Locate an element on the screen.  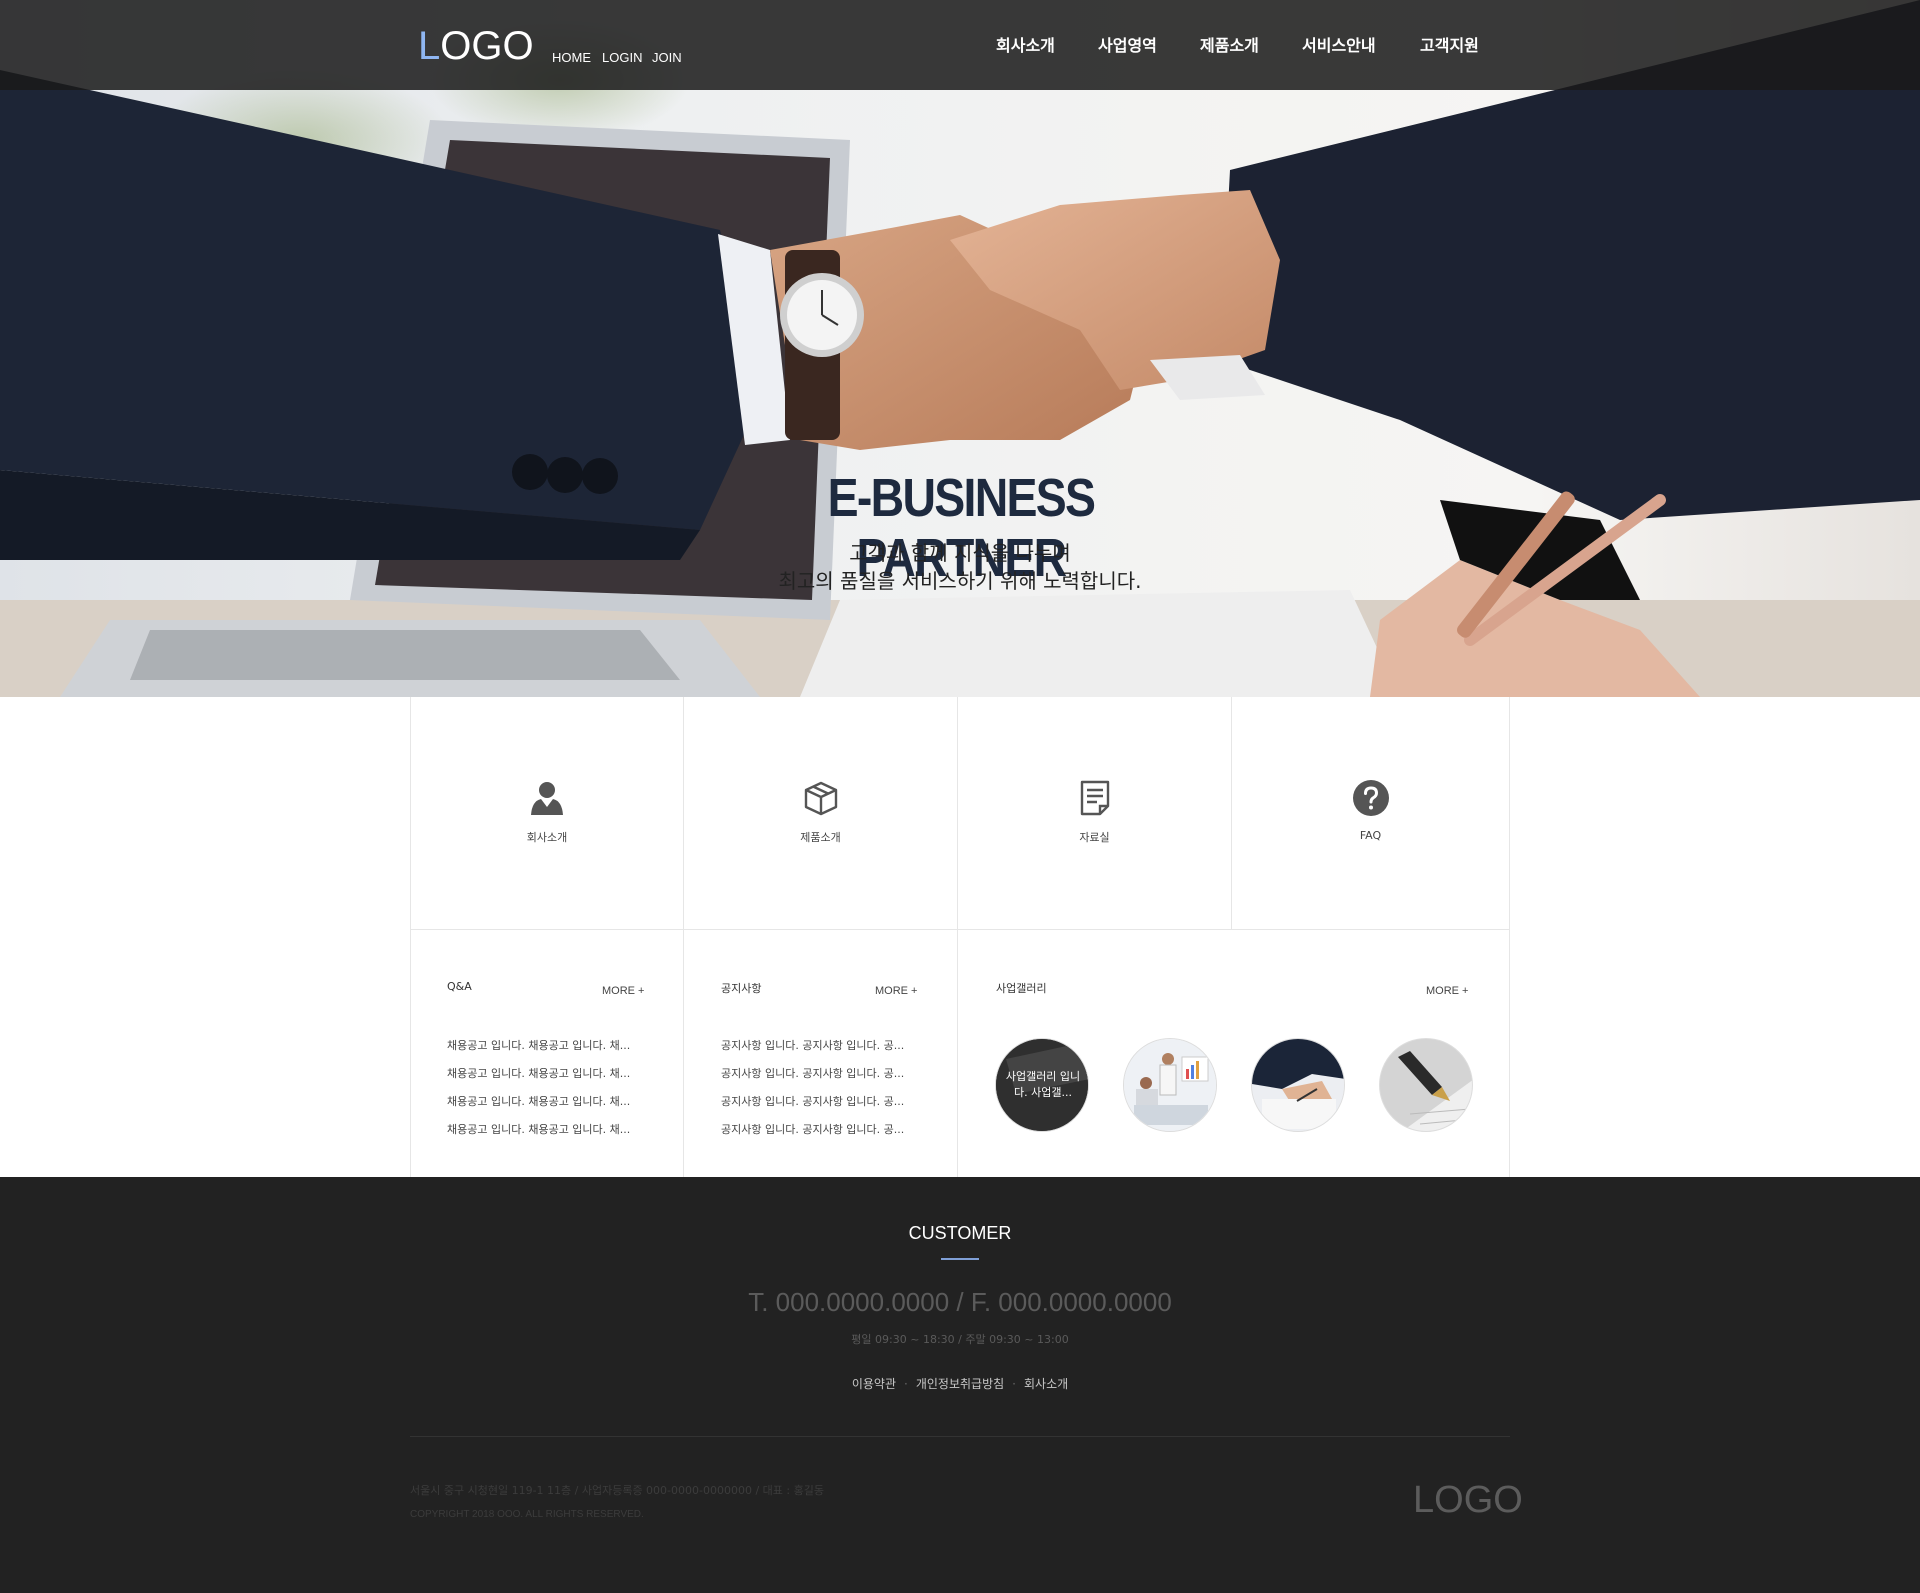
nav-item-services: 서비스안내 is located at coordinates (1339, 44).